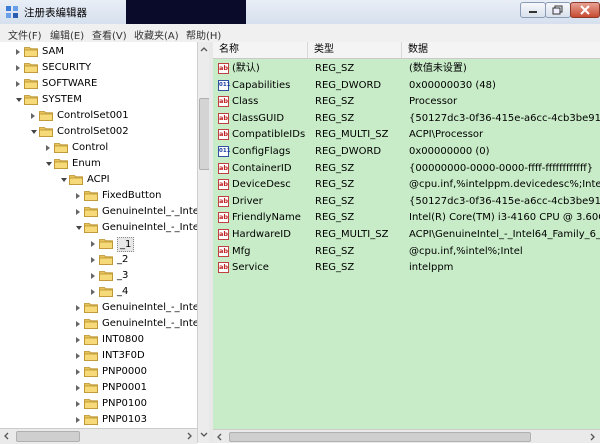 Image resolution: width=600 pixels, height=444 pixels. I want to click on menu-file: 文件(F), so click(25, 34).